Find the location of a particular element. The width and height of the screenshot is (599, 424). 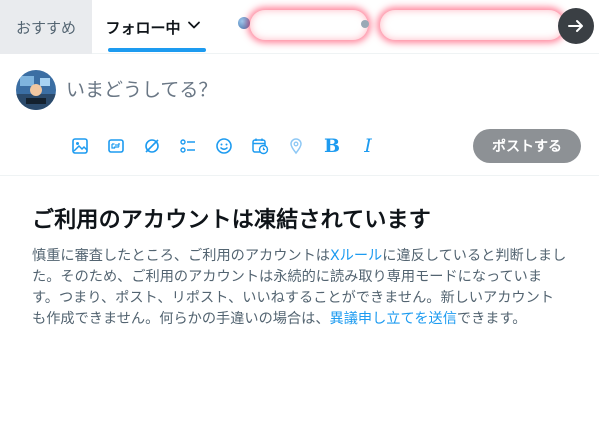

italic-icon: I is located at coordinates (368, 146).